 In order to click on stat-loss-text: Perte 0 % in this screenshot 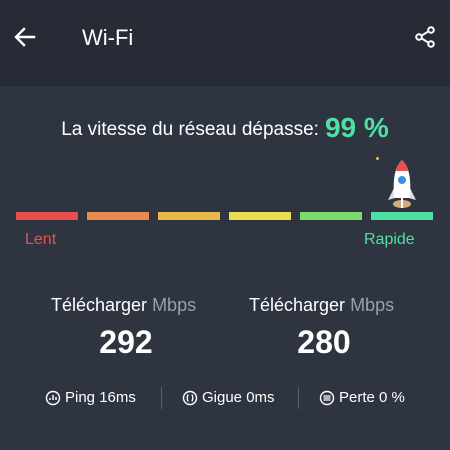, I will do `click(372, 397)`.